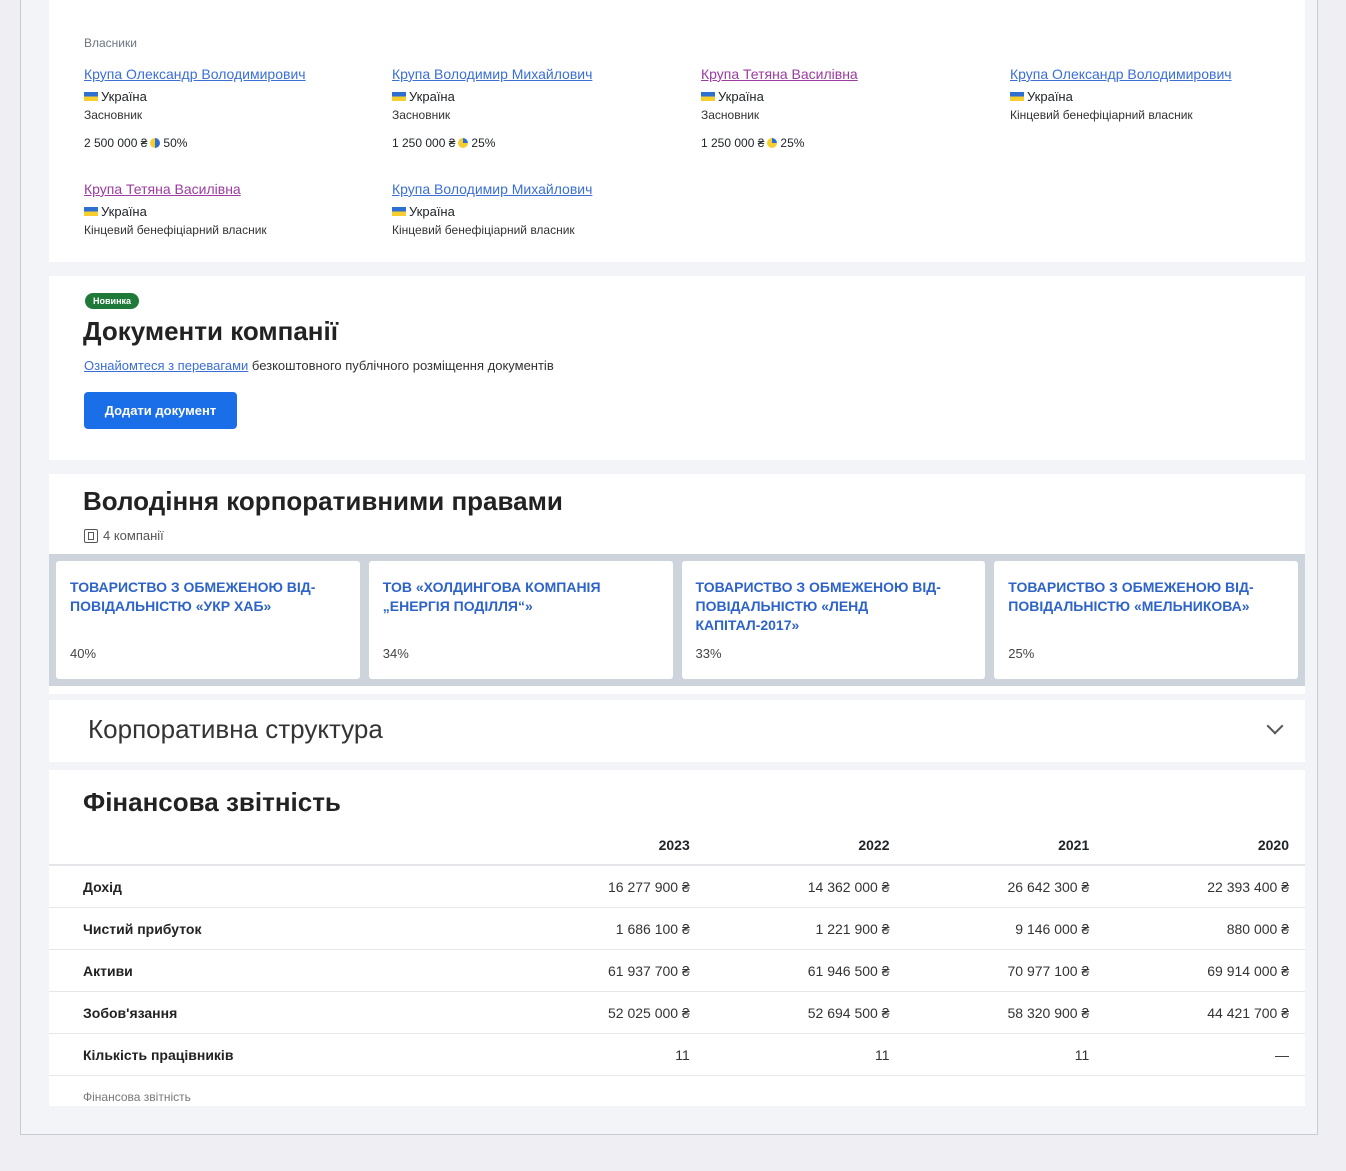  What do you see at coordinates (133, 535) in the screenshot?
I see `companies-count-text: 4 компанії` at bounding box center [133, 535].